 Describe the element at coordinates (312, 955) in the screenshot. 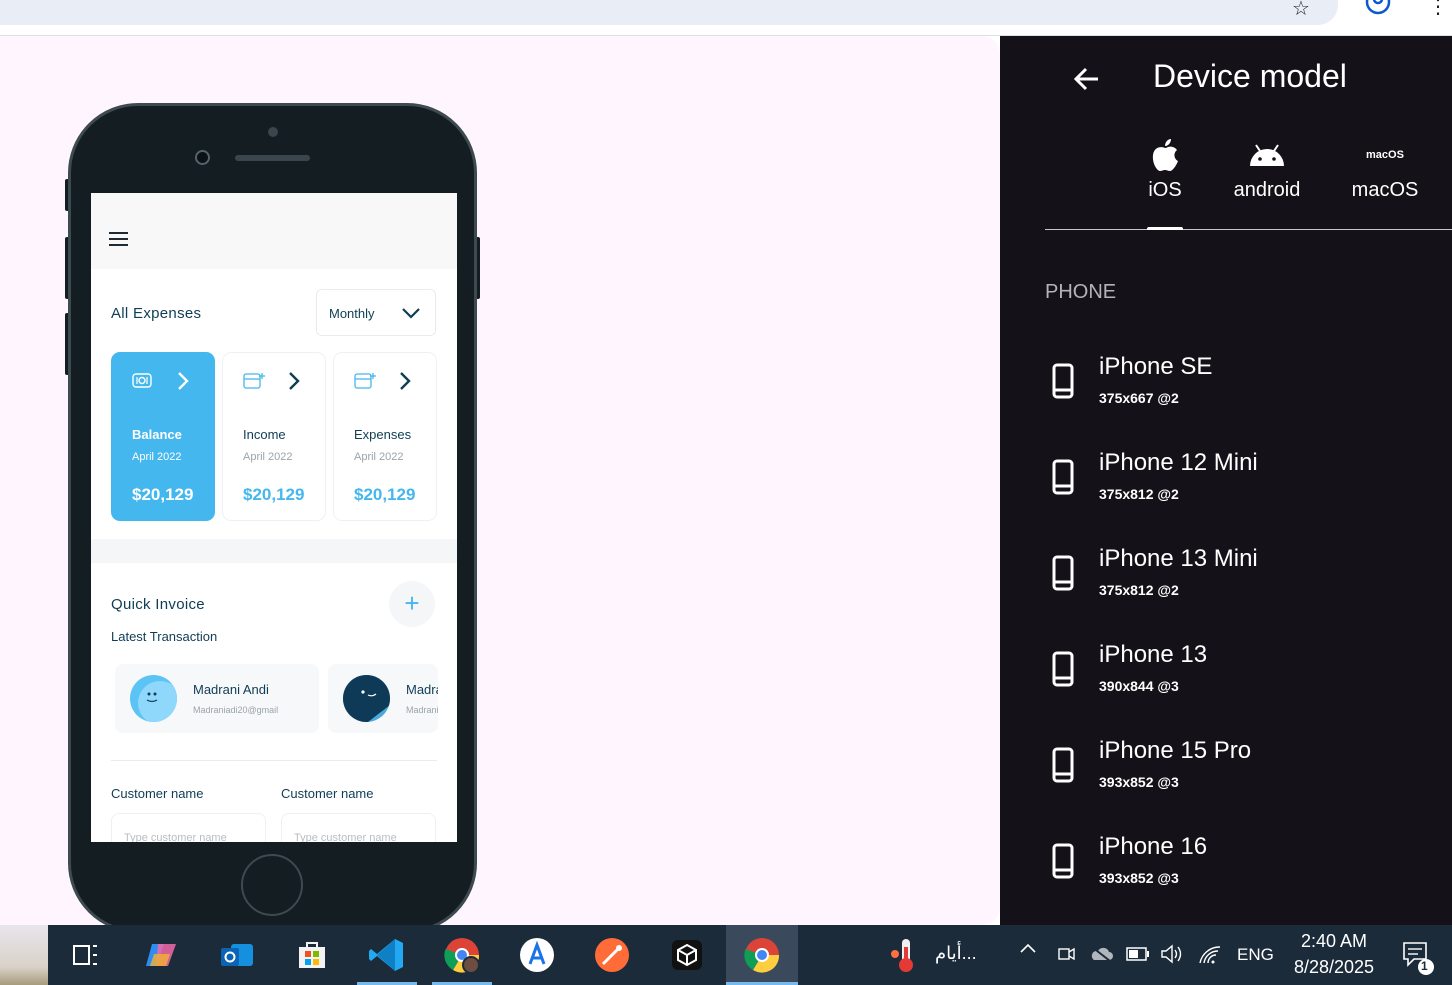

I see `microsoft-store-icon` at that location.